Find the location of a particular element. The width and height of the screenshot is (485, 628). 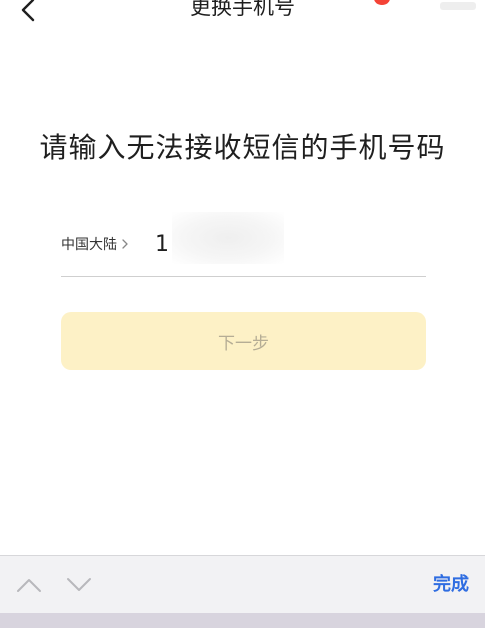

chevron-right-icon is located at coordinates (125, 244).